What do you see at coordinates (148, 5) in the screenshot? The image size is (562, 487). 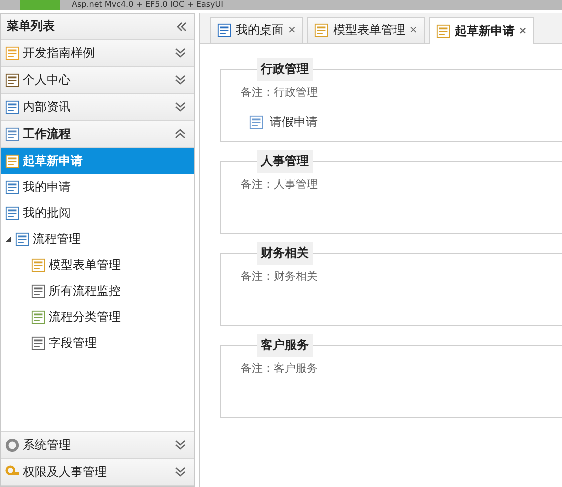 I see `app-title: Asp.net Mvc4.0 + EF5.0 IOC + EasyUI` at bounding box center [148, 5].